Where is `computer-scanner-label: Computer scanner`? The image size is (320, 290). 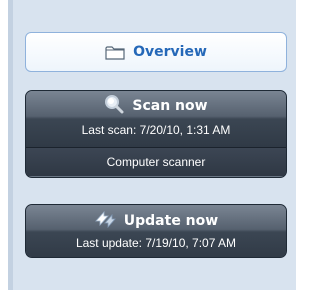 computer-scanner-label: Computer scanner is located at coordinates (156, 162).